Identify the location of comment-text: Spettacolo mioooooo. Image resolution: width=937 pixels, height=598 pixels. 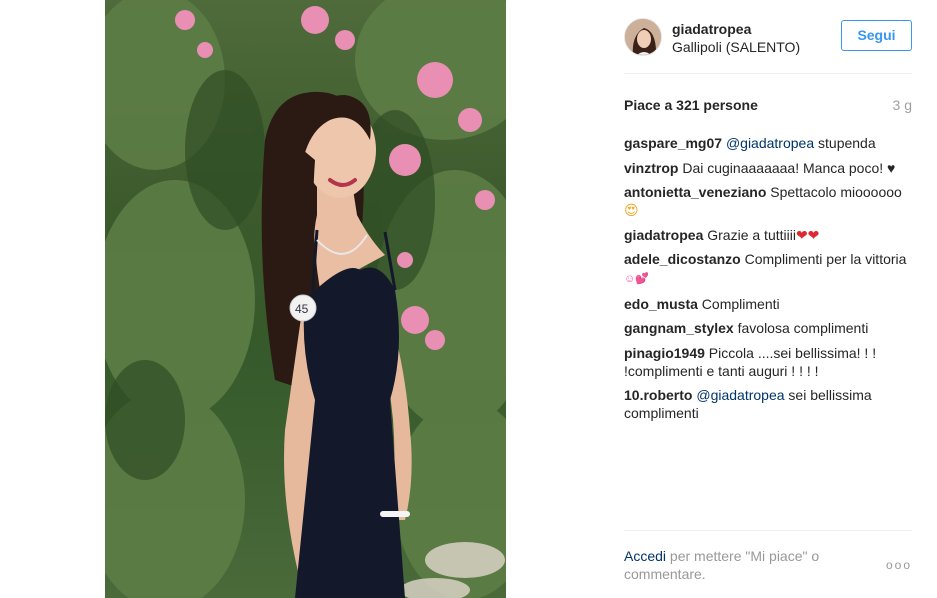
(834, 192).